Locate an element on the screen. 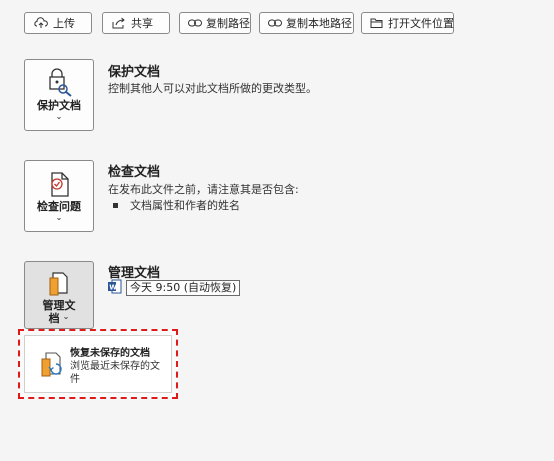 The image size is (554, 461). share-button: 共享 is located at coordinates (136, 23).